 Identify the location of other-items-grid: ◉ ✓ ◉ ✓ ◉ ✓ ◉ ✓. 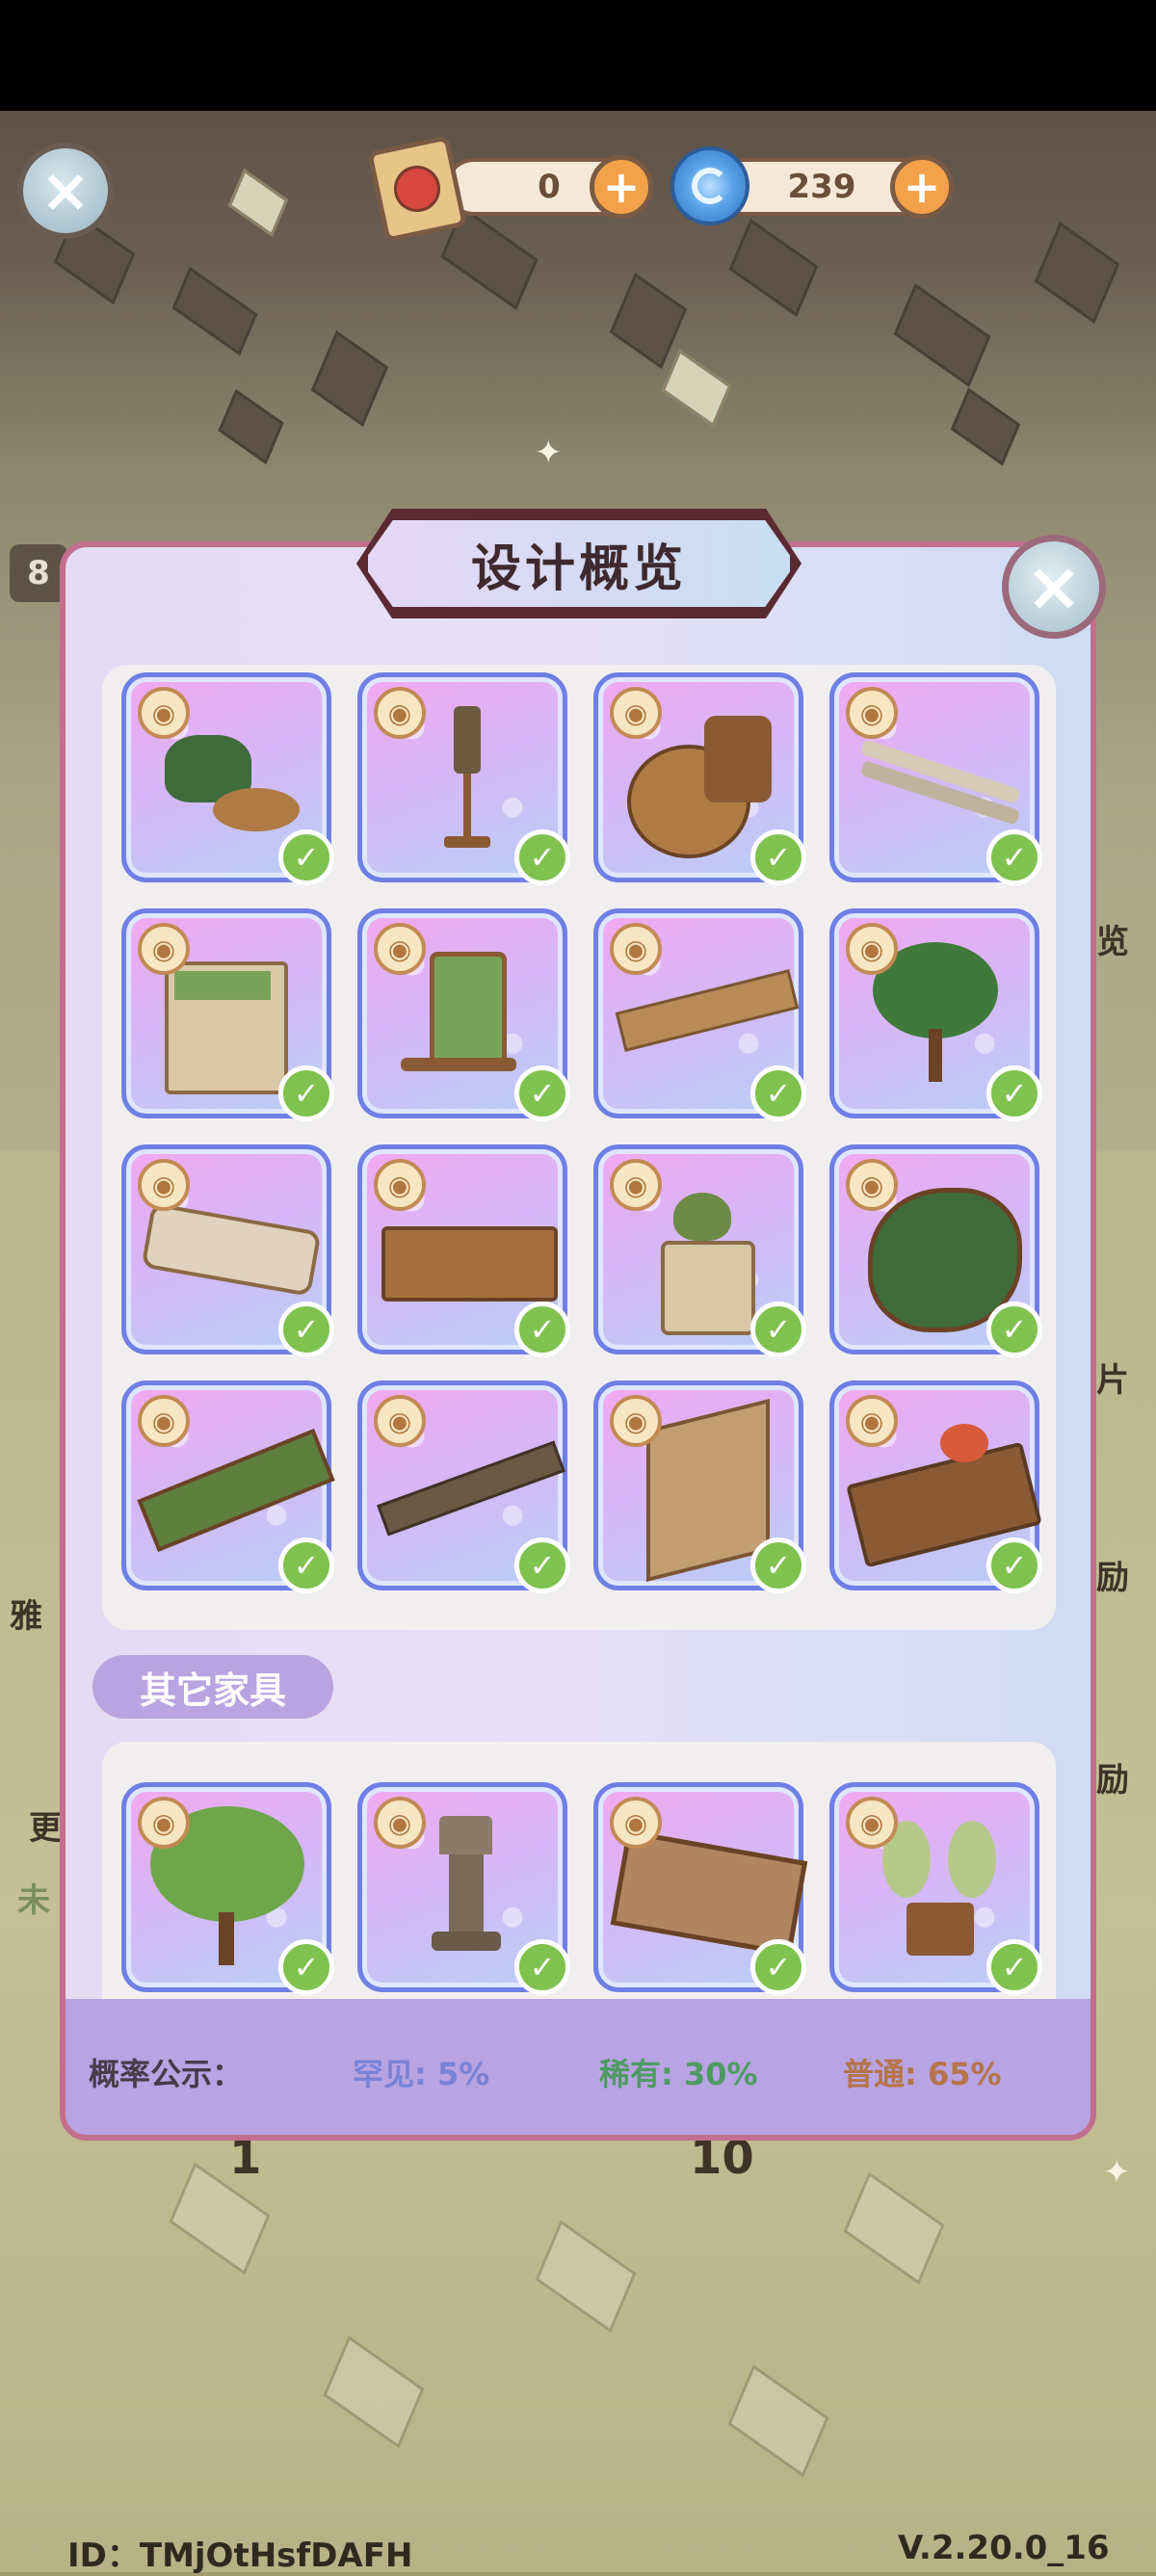
(581, 1888).